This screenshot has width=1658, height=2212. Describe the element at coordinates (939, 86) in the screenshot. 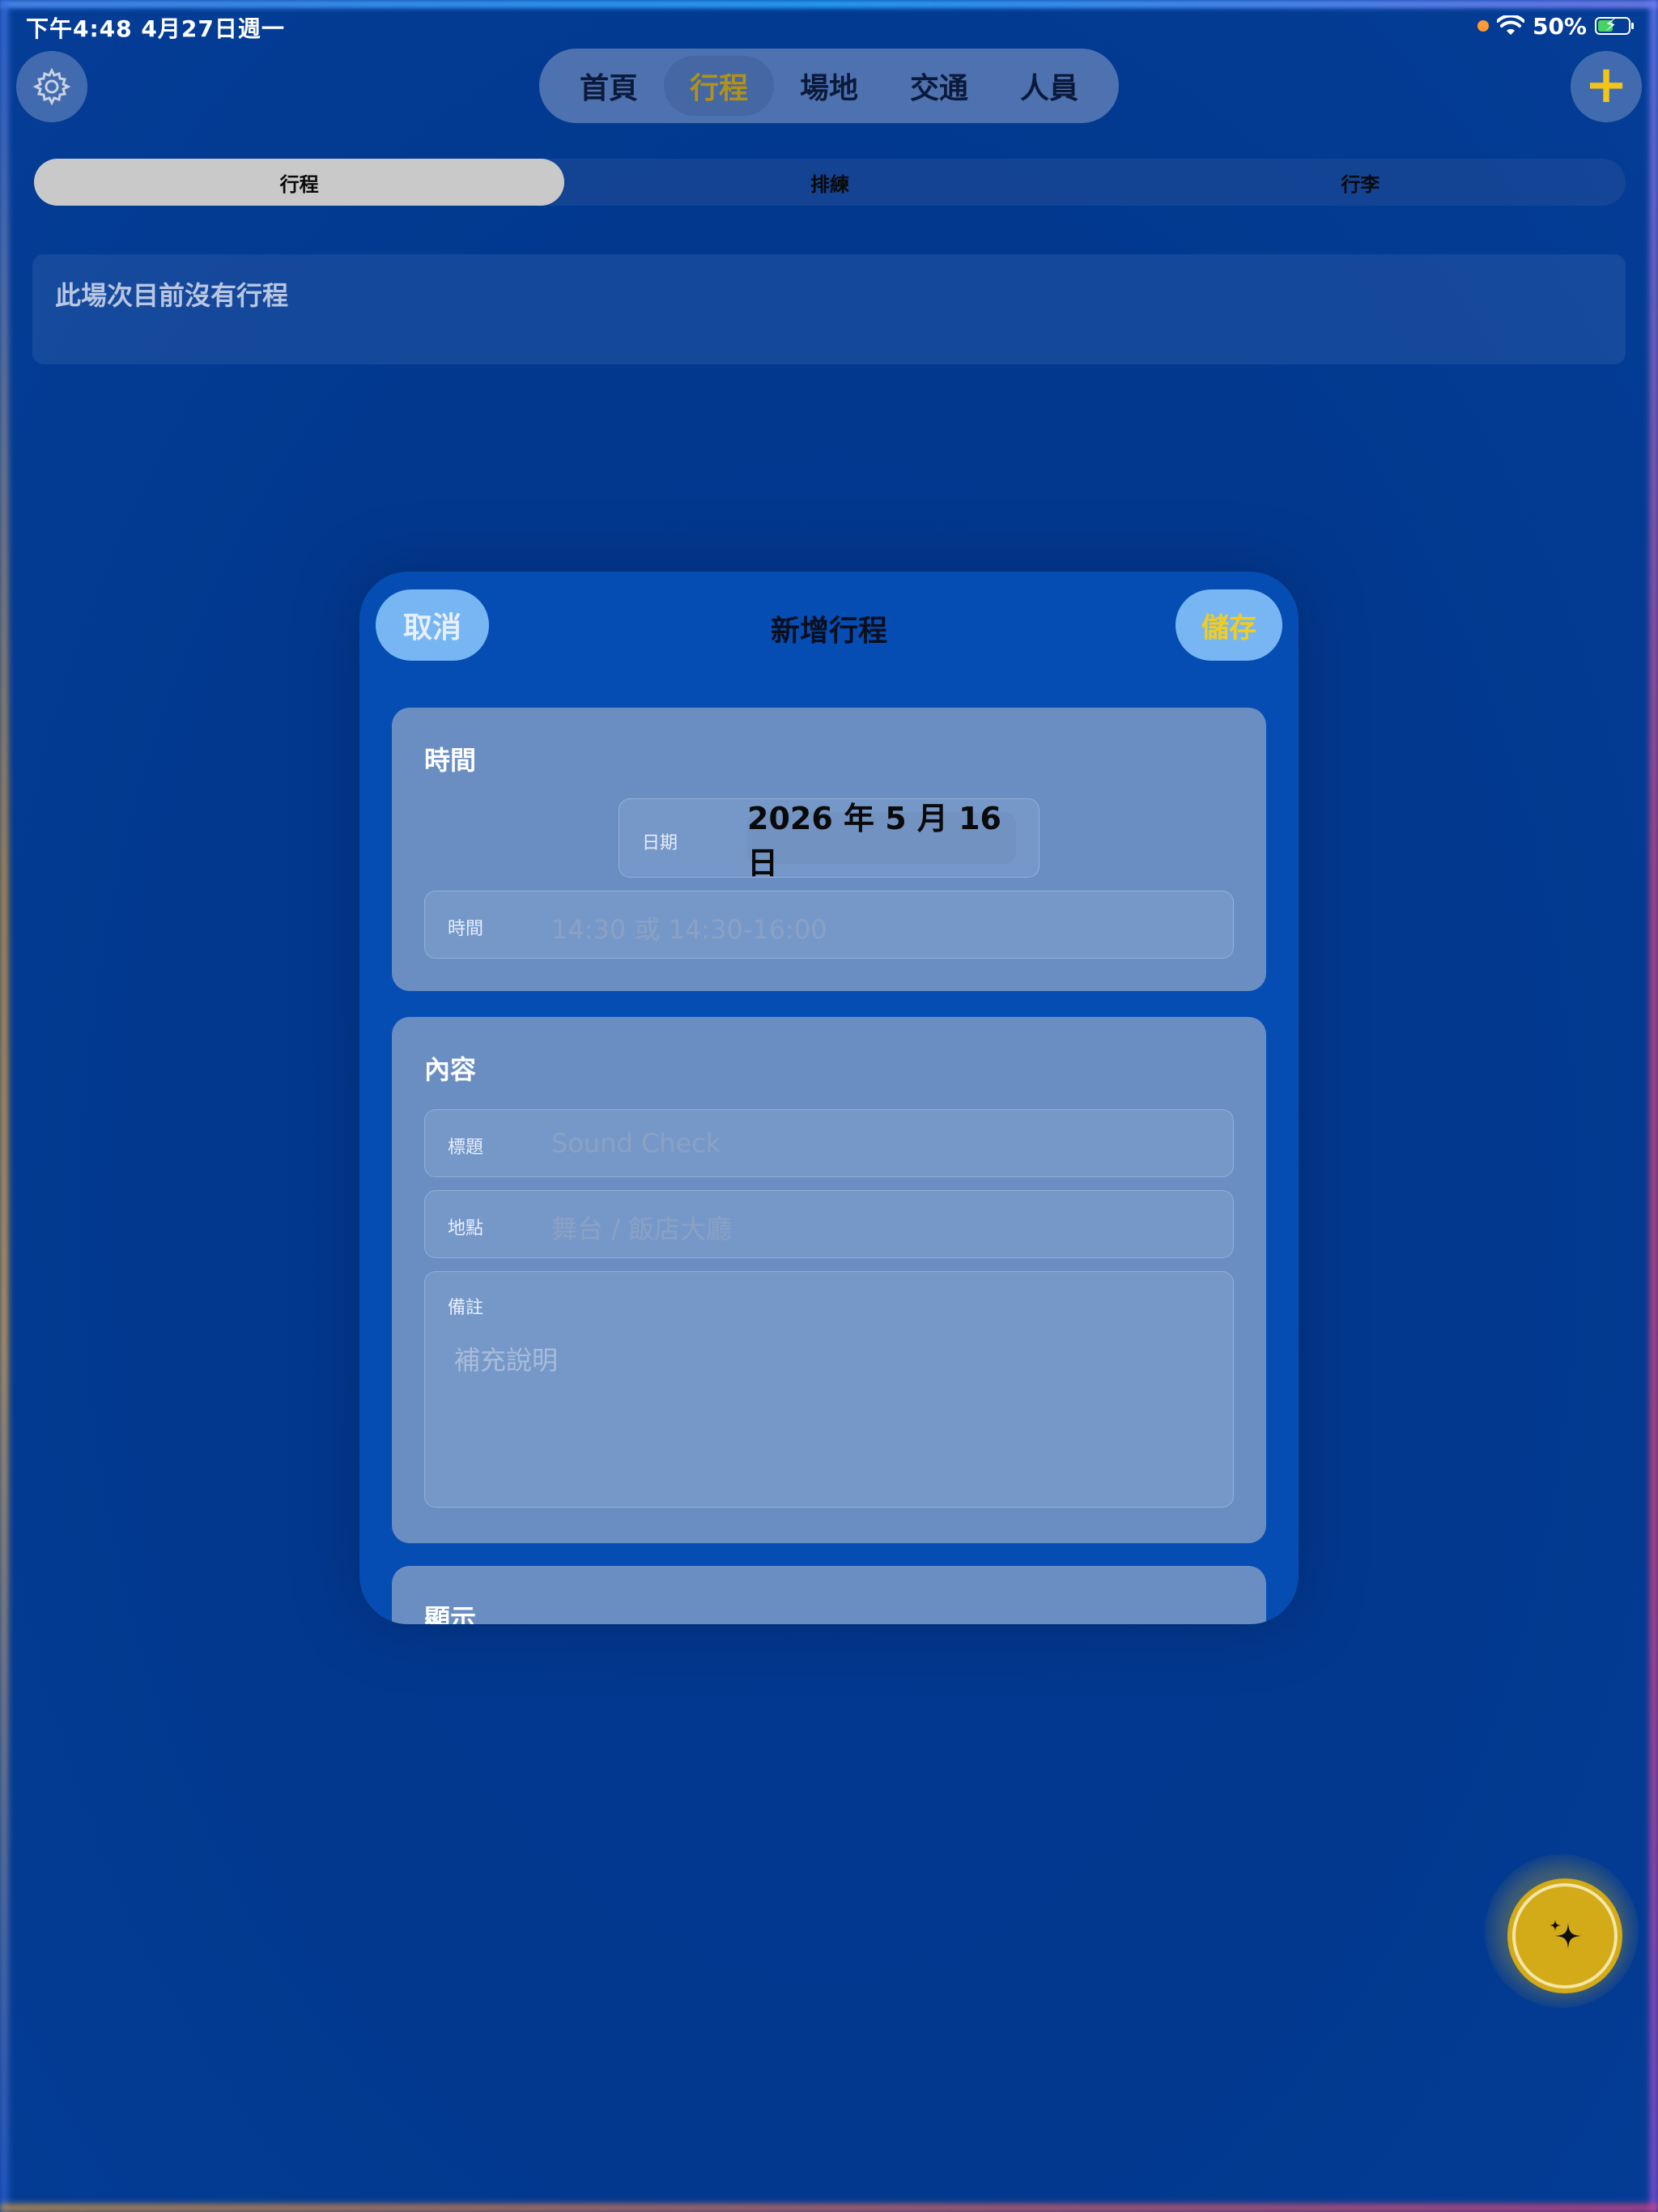

I see `tab-transport: 交通` at that location.